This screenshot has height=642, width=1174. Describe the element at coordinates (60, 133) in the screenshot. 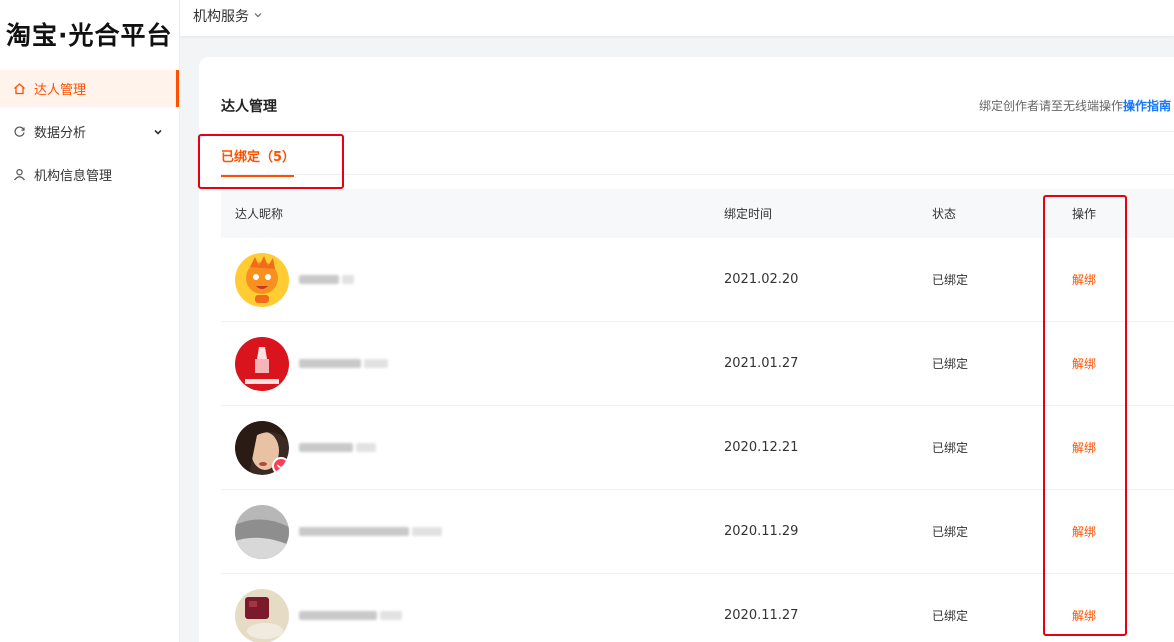

I see `sidebar-item-label: 数据分析` at that location.